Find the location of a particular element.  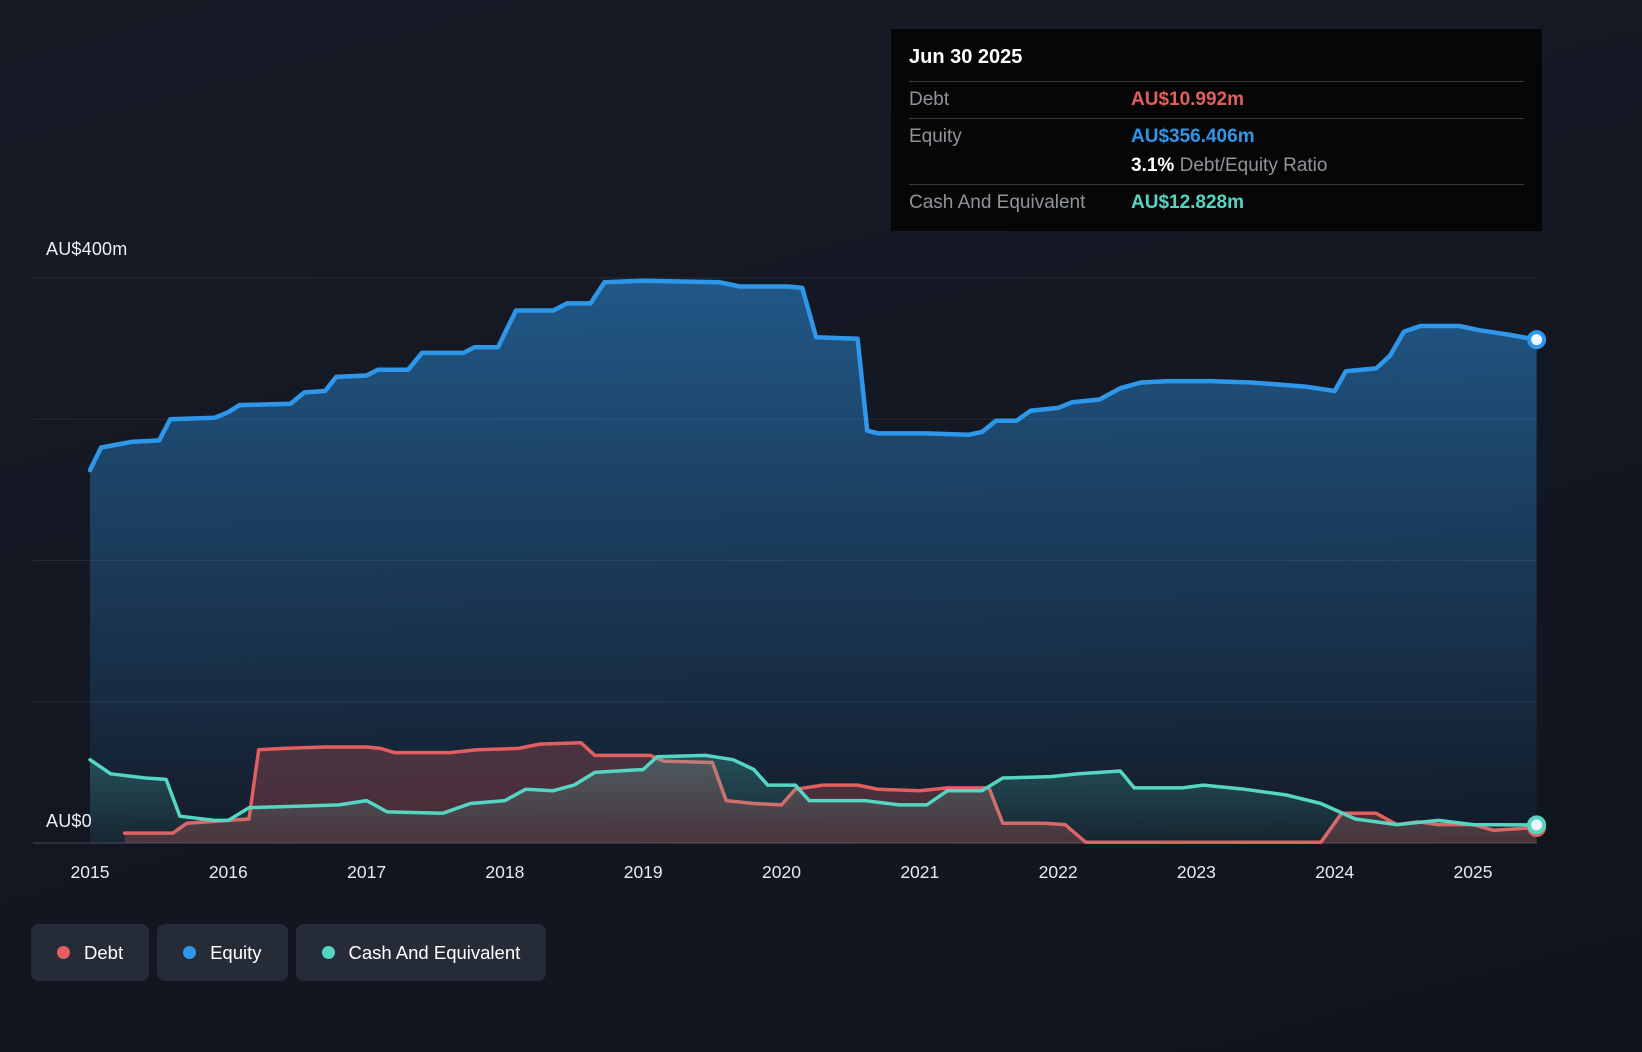

tooltip-ratio-label: Debt/Equity Ratio is located at coordinates (1253, 165).